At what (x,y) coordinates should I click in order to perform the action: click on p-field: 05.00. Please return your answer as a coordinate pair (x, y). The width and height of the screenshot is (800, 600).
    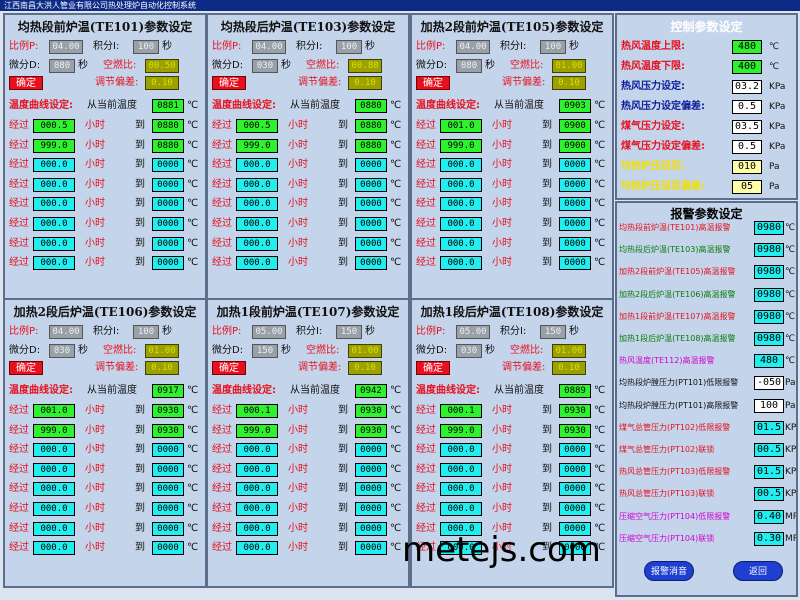
    Looking at the image, I should click on (269, 332).